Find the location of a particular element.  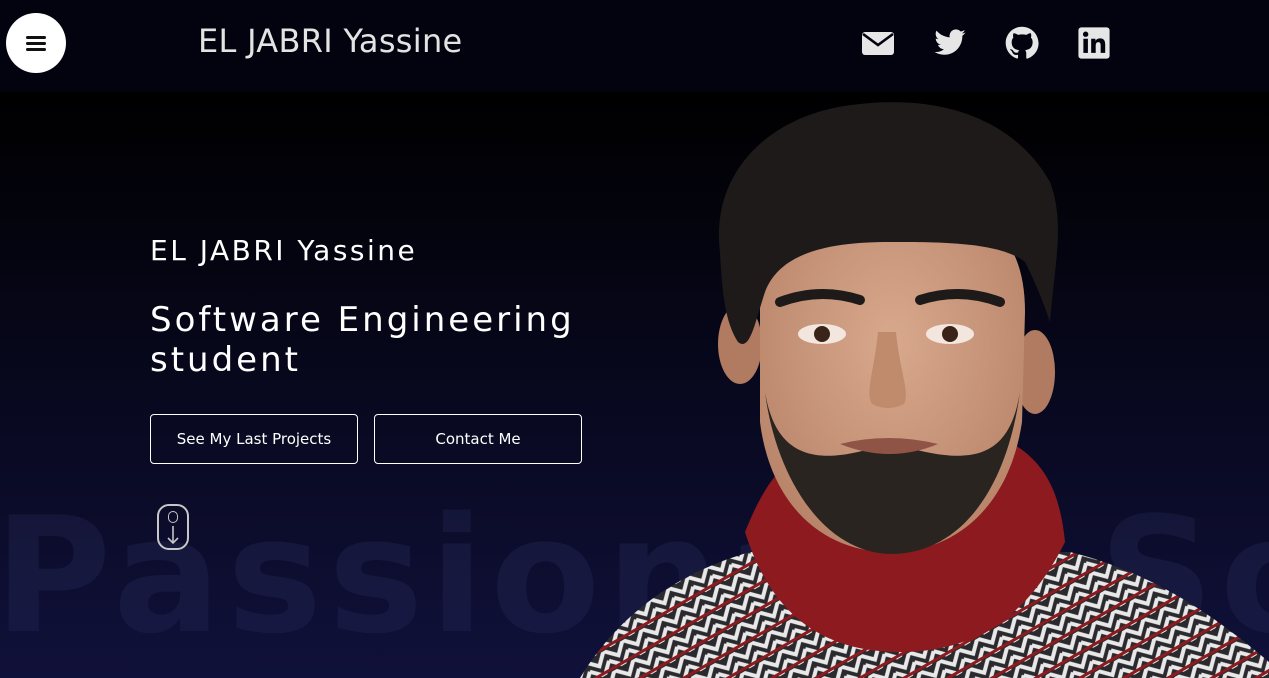

hero-name: EL JABRI Yassine is located at coordinates (284, 250).